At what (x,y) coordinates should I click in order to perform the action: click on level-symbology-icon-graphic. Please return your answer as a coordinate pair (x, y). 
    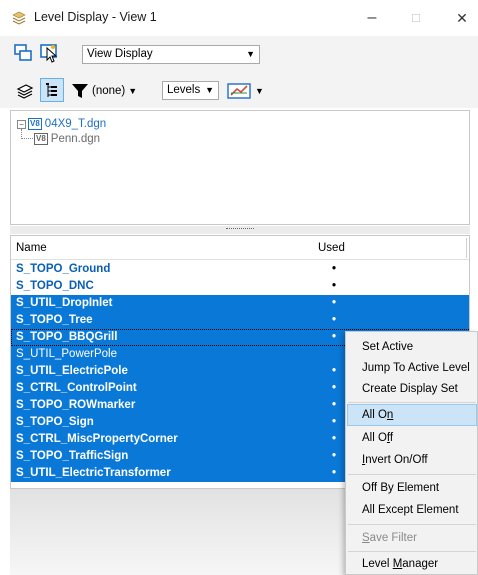
    Looking at the image, I should click on (25, 91).